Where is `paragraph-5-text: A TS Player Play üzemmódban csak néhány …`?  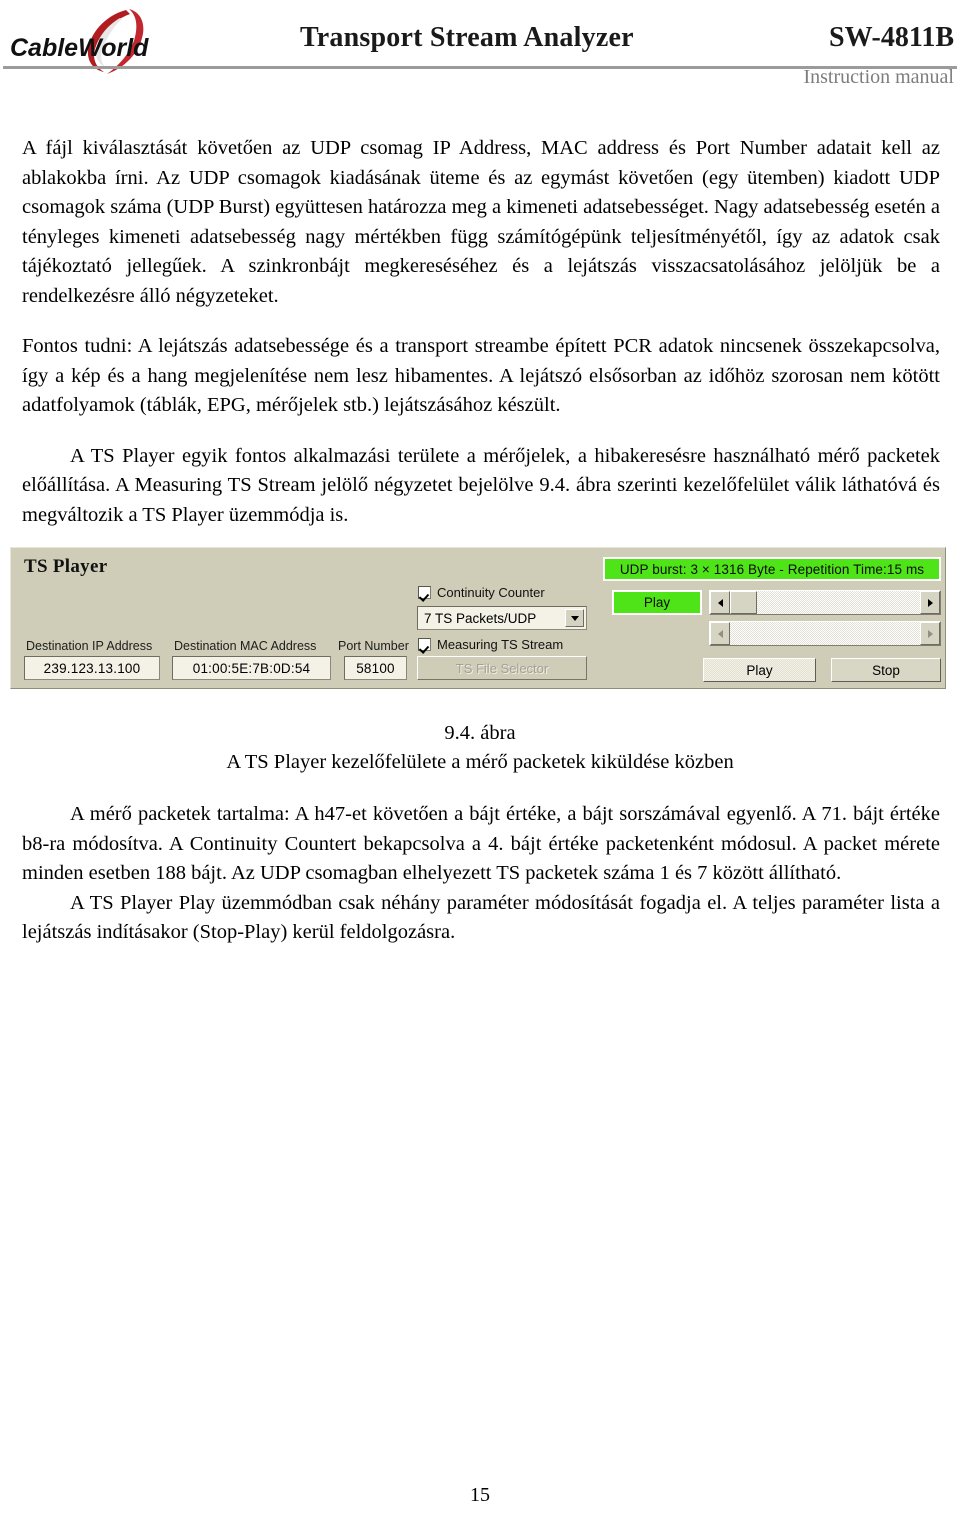
paragraph-5-text: A TS Player Play üzemmódban csak néhány … is located at coordinates (481, 917).